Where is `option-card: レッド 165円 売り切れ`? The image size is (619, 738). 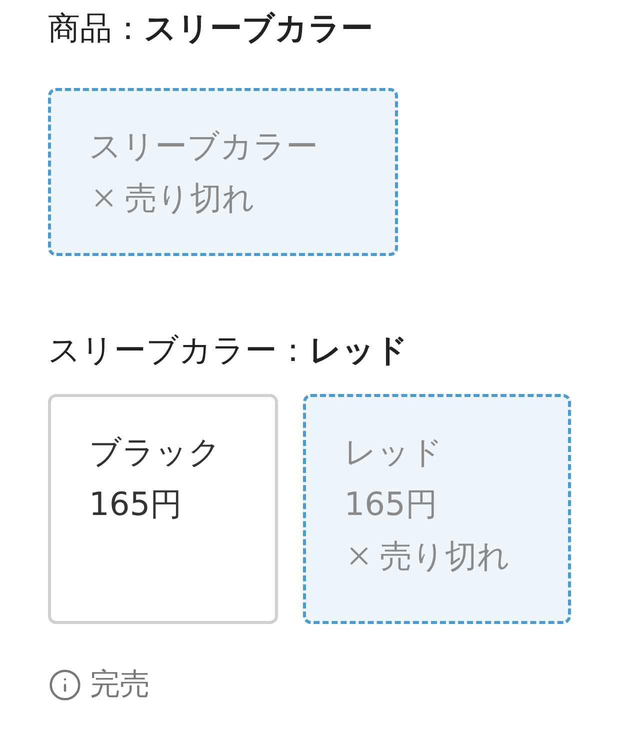
option-card: レッド 165円 売り切れ is located at coordinates (437, 509).